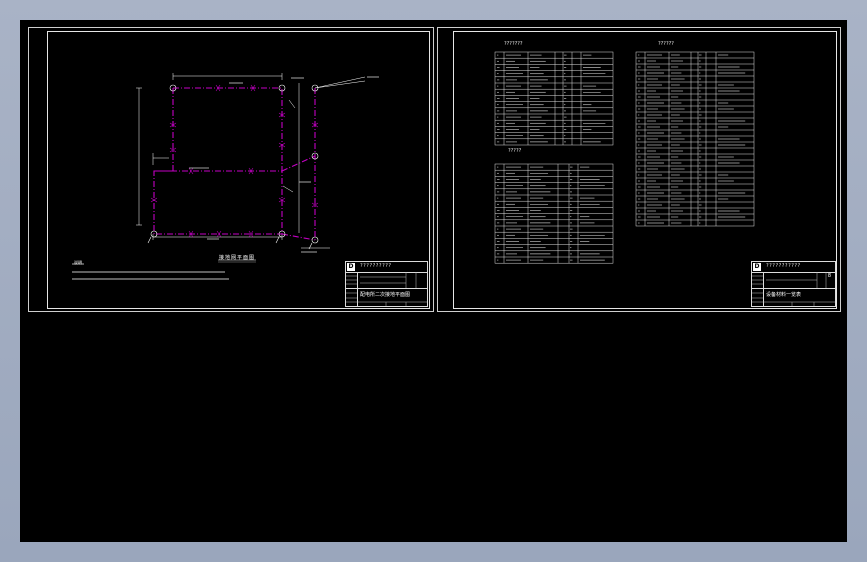  What do you see at coordinates (234, 164) in the screenshot?
I see `grounding-conductor` at bounding box center [234, 164].